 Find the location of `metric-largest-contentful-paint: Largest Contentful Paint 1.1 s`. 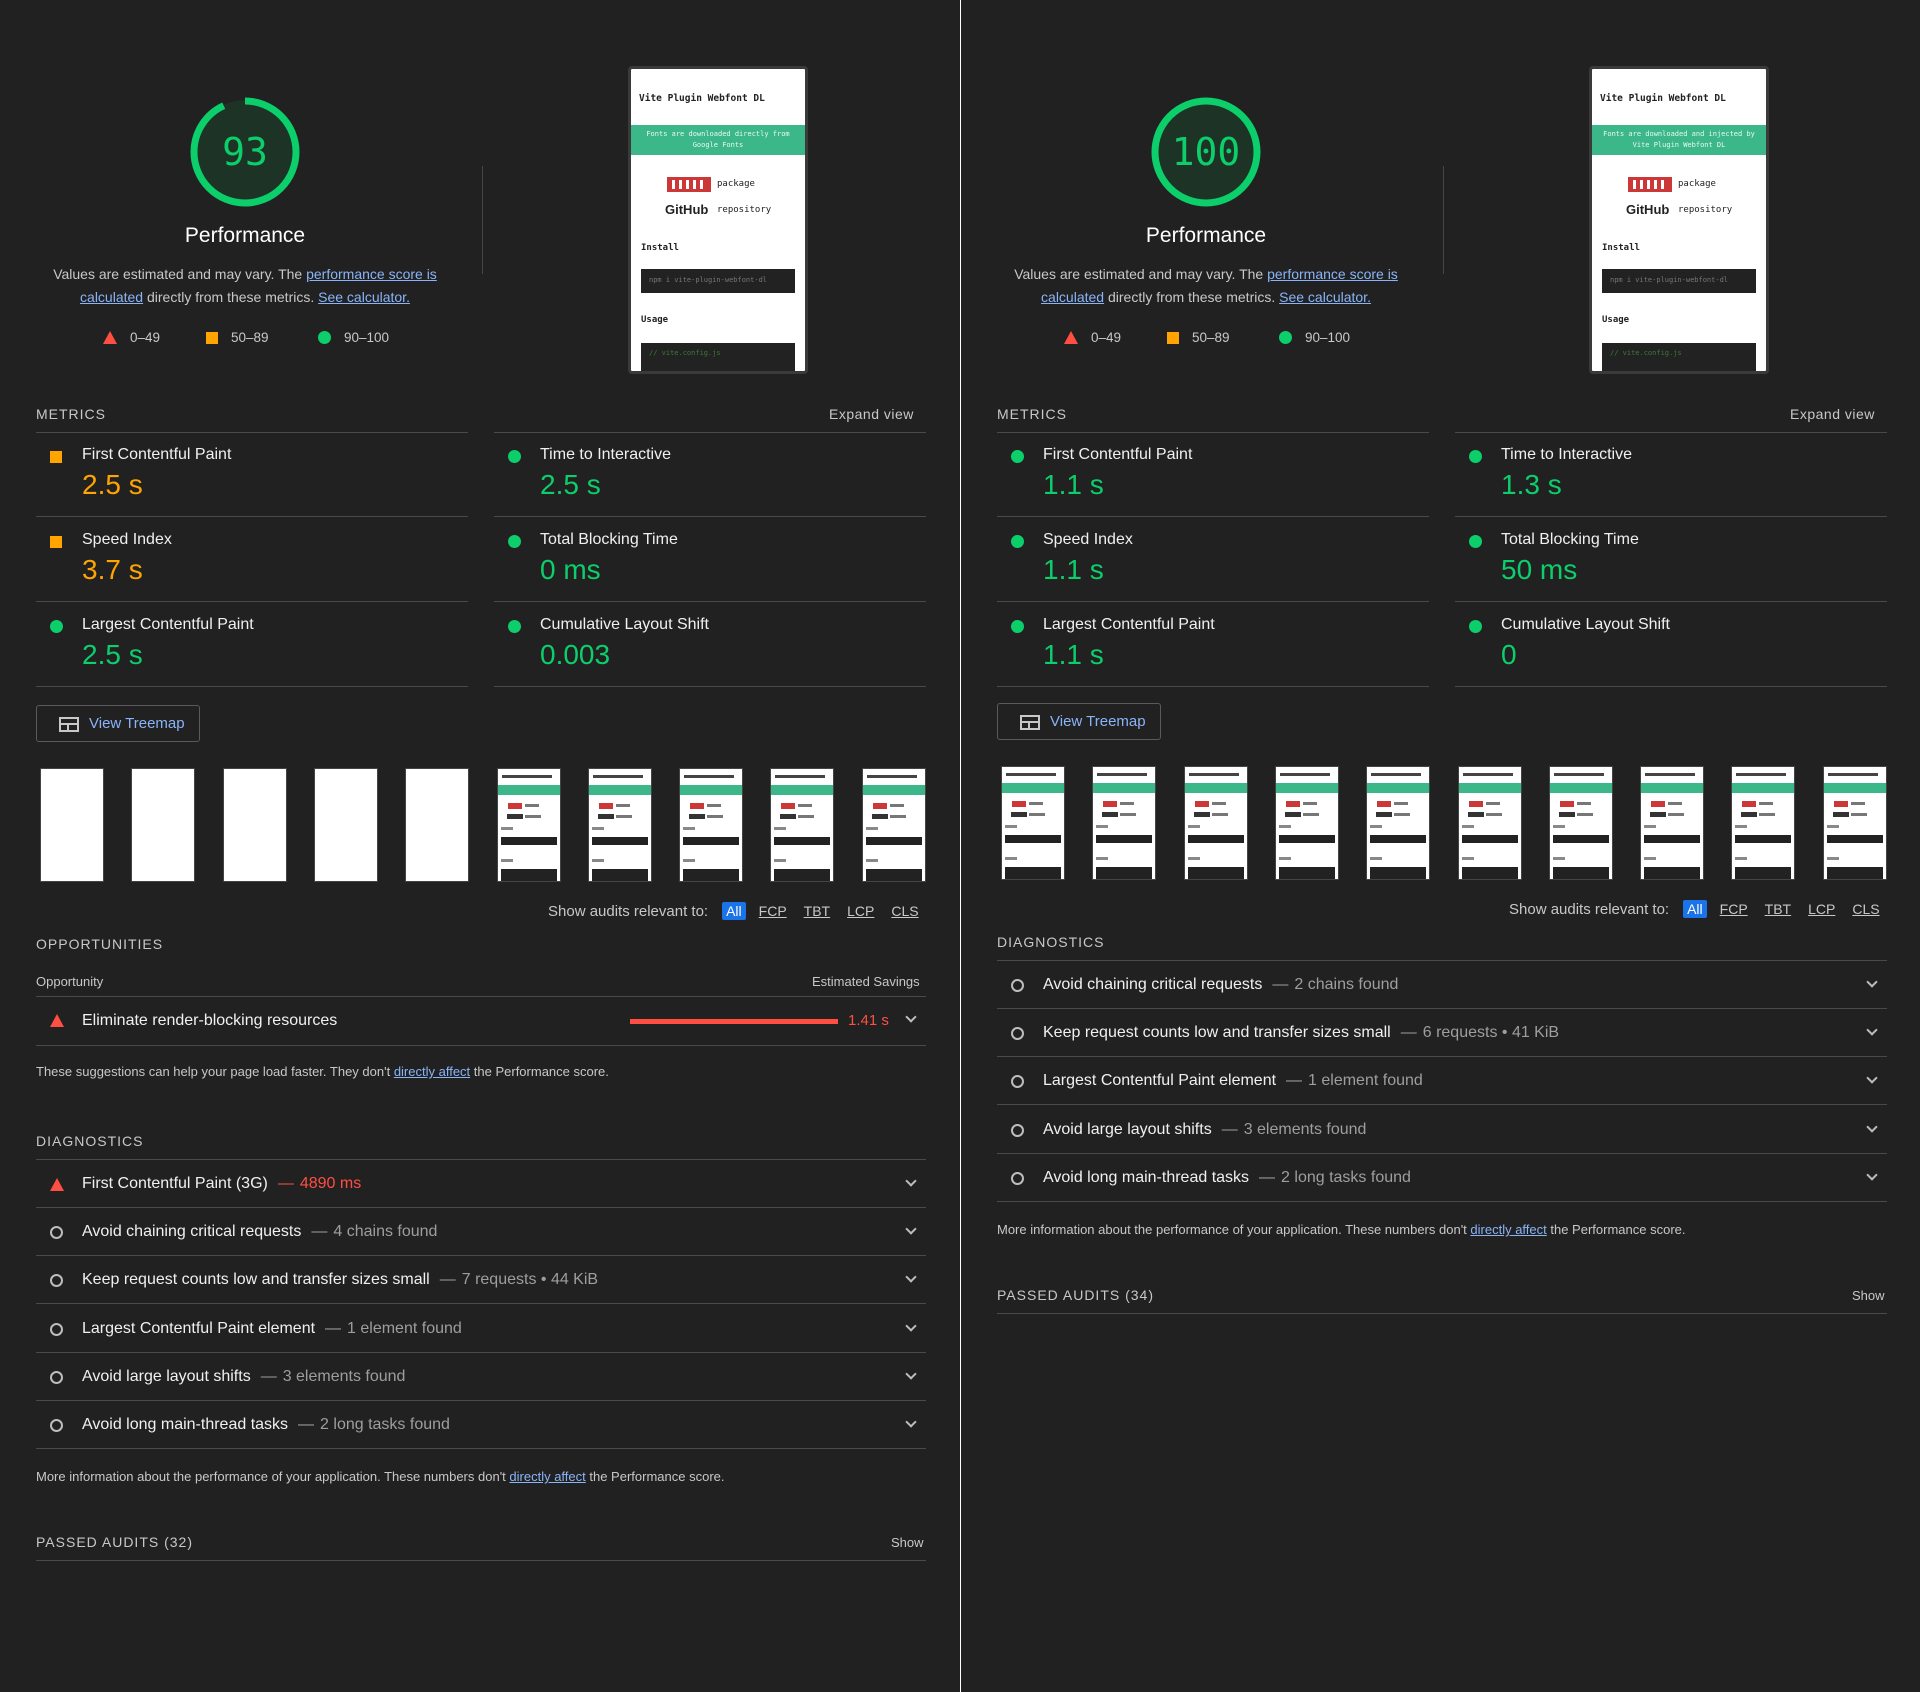

metric-largest-contentful-paint: Largest Contentful Paint 1.1 s is located at coordinates (1213, 645).